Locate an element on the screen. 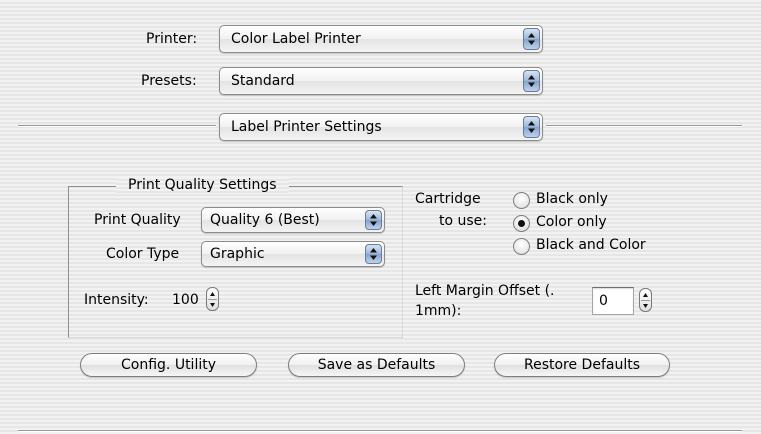 The image size is (761, 434). presets-popup: Standard is located at coordinates (381, 81).